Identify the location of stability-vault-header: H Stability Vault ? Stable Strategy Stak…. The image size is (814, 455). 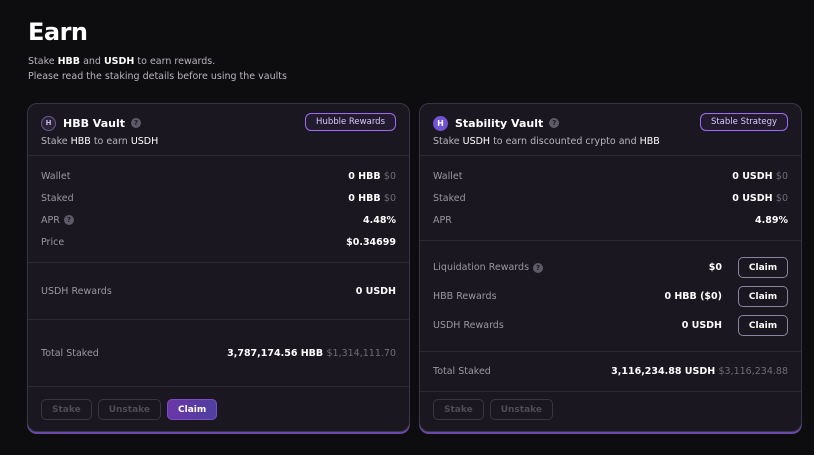
(610, 130).